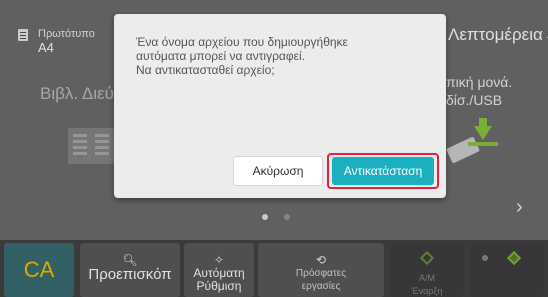  I want to click on dialog-message-line2: αυτόματα μπορεί να αντιγραφεί., so click(220, 56).